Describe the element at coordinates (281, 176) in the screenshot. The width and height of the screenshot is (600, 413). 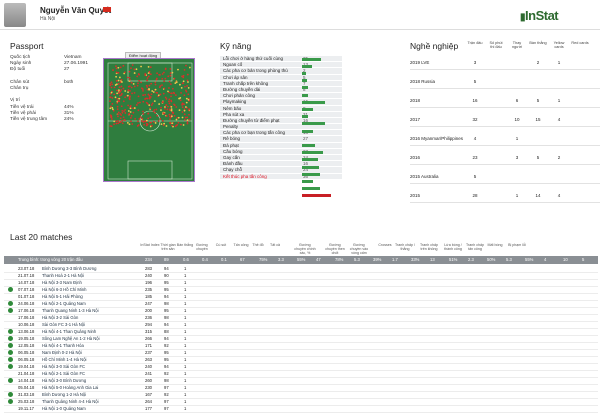
I see `skill-row: Kết thúc pha tấn công 36` at that location.